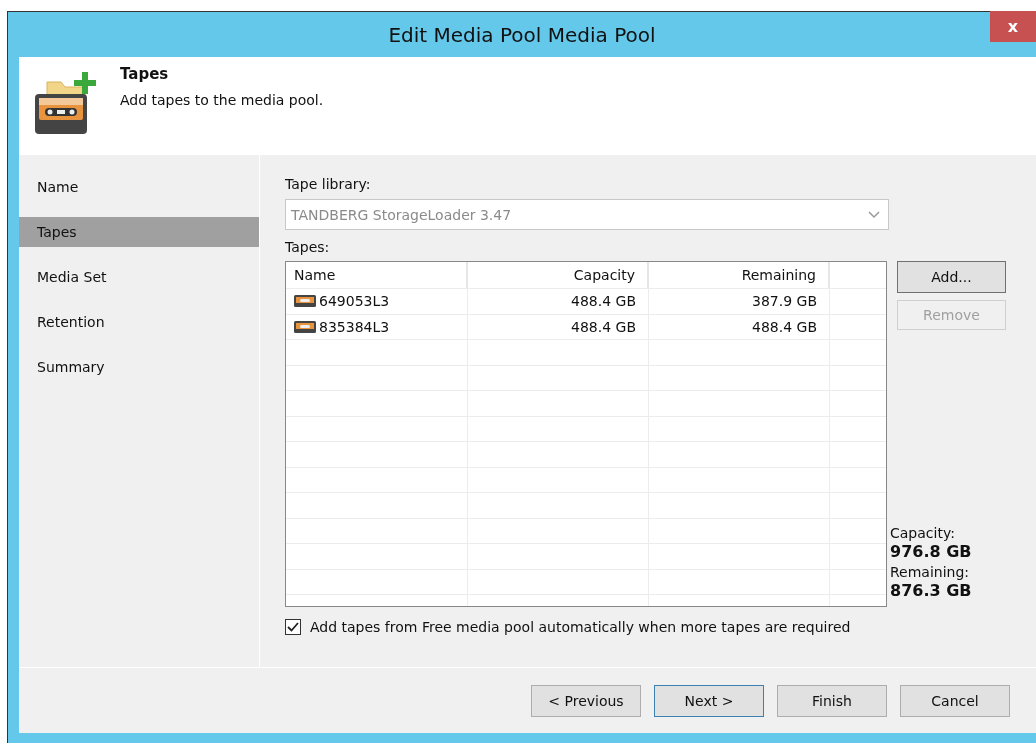 This screenshot has height=743, width=1036. Describe the element at coordinates (293, 627) in the screenshot. I see `checkbox` at that location.